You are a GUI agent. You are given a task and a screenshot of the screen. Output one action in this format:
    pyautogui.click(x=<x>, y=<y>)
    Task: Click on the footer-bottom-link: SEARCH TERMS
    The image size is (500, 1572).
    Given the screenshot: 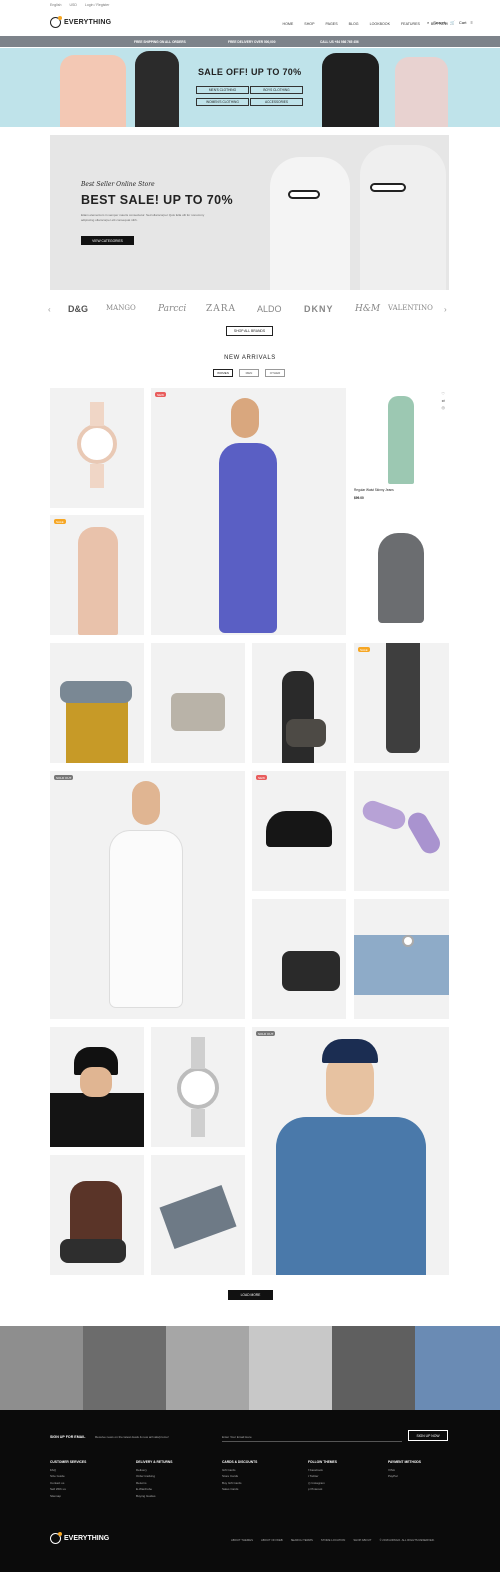 What is the action you would take?
    pyautogui.click(x=302, y=1540)
    